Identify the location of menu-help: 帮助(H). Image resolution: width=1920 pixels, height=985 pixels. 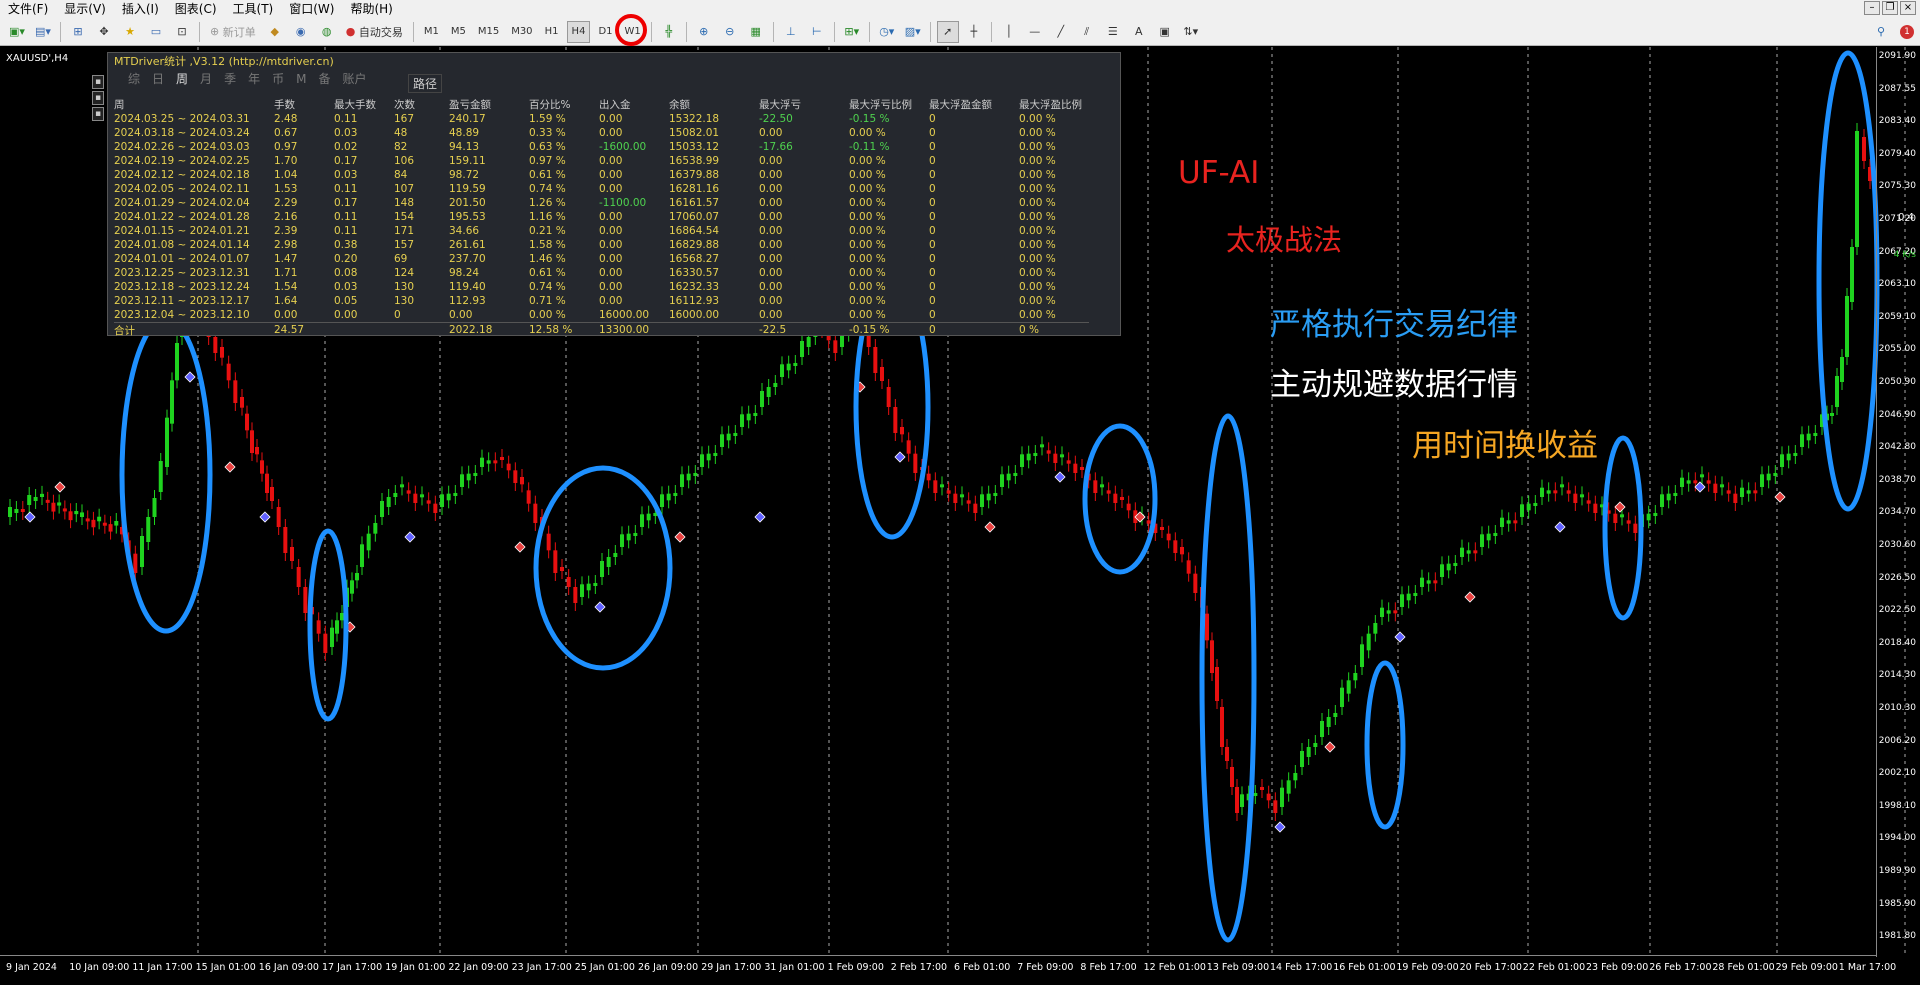
(371, 9).